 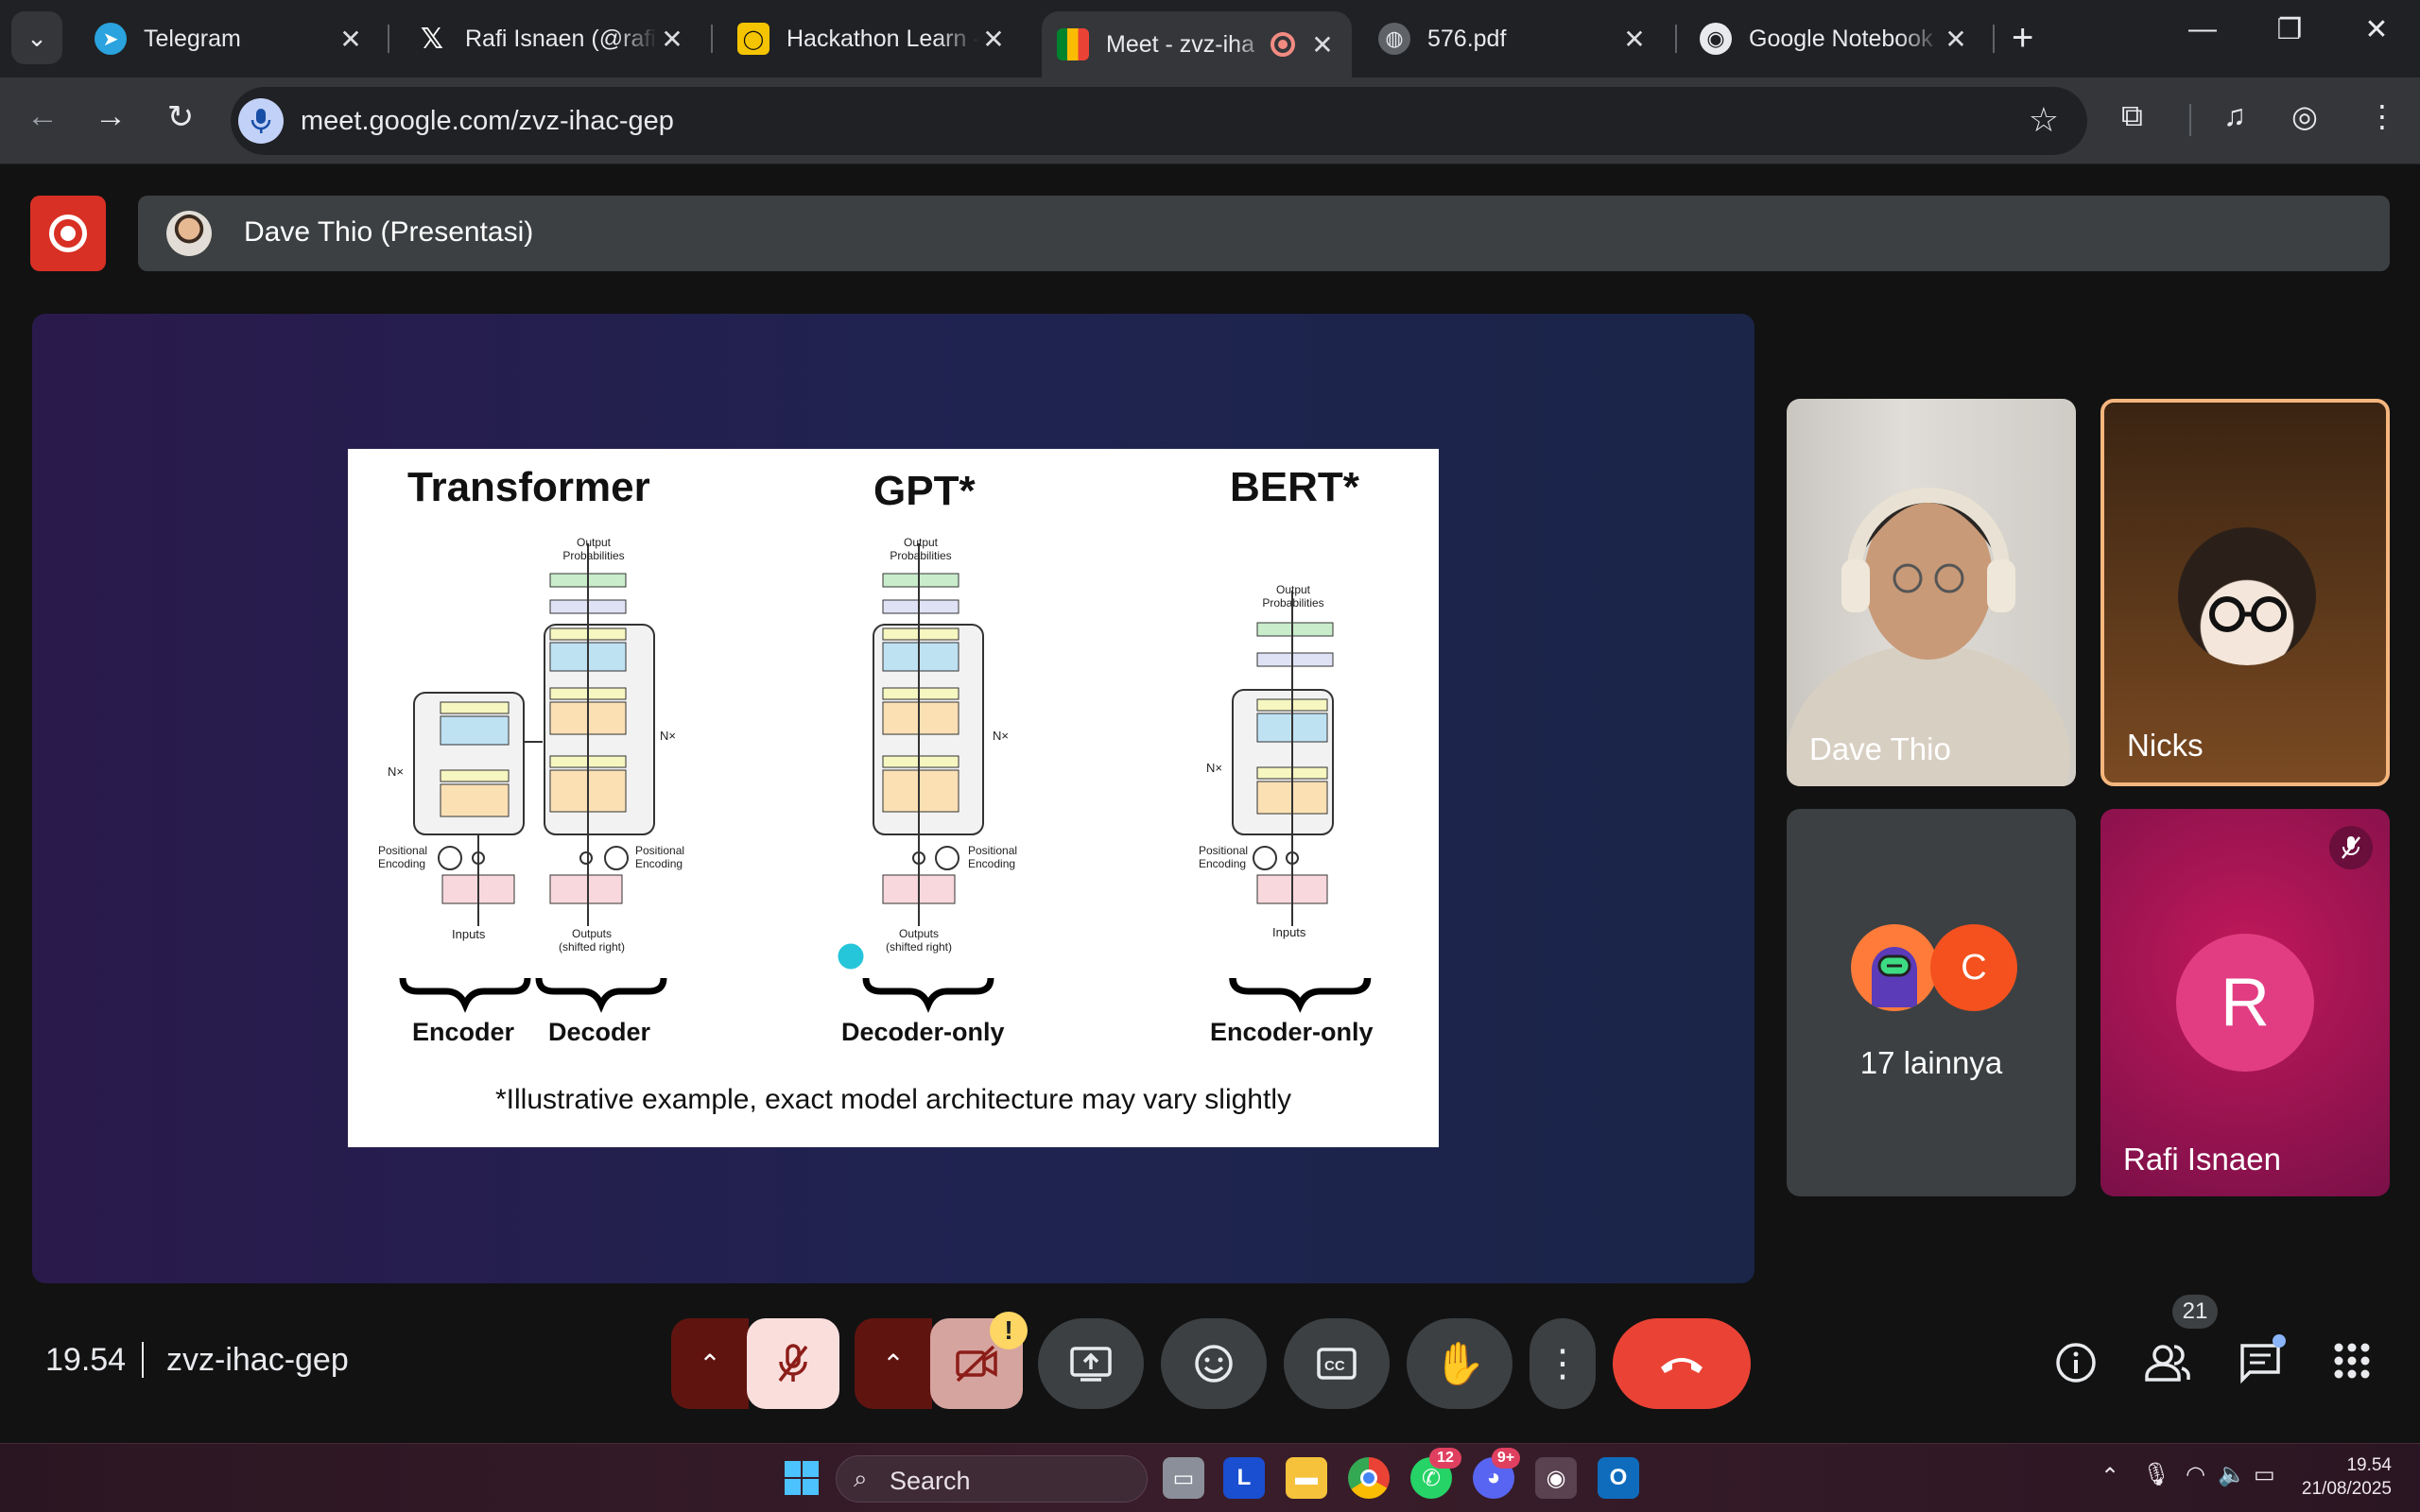 I want to click on task-view-icon: ▭, so click(x=1183, y=1478).